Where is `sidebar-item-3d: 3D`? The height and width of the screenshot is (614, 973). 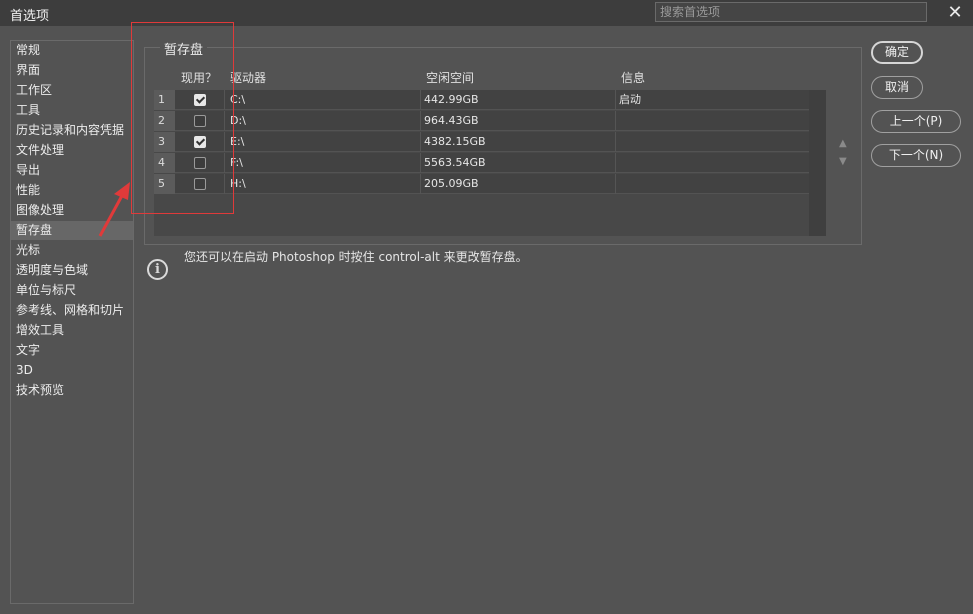
sidebar-item-3d: 3D is located at coordinates (72, 370).